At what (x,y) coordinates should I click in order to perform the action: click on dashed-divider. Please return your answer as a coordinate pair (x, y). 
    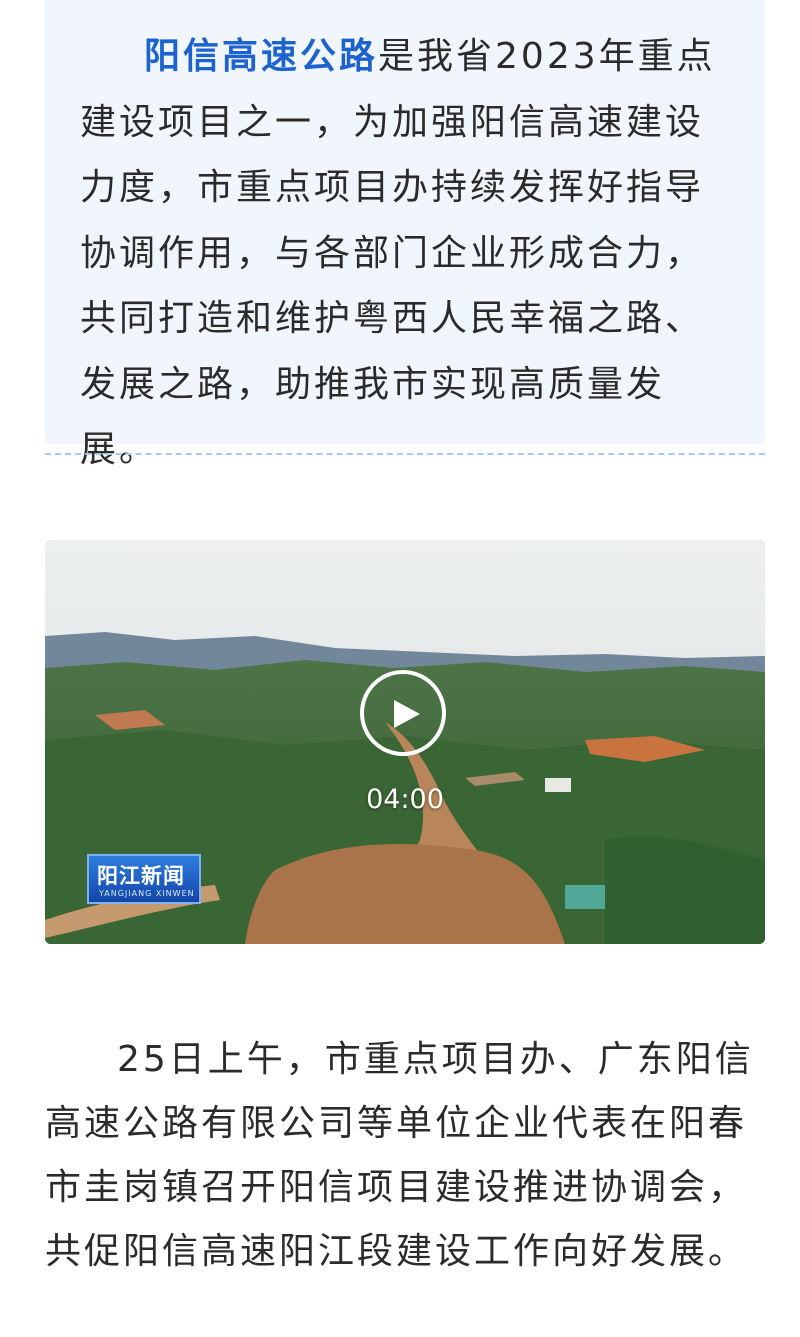
    Looking at the image, I should click on (405, 454).